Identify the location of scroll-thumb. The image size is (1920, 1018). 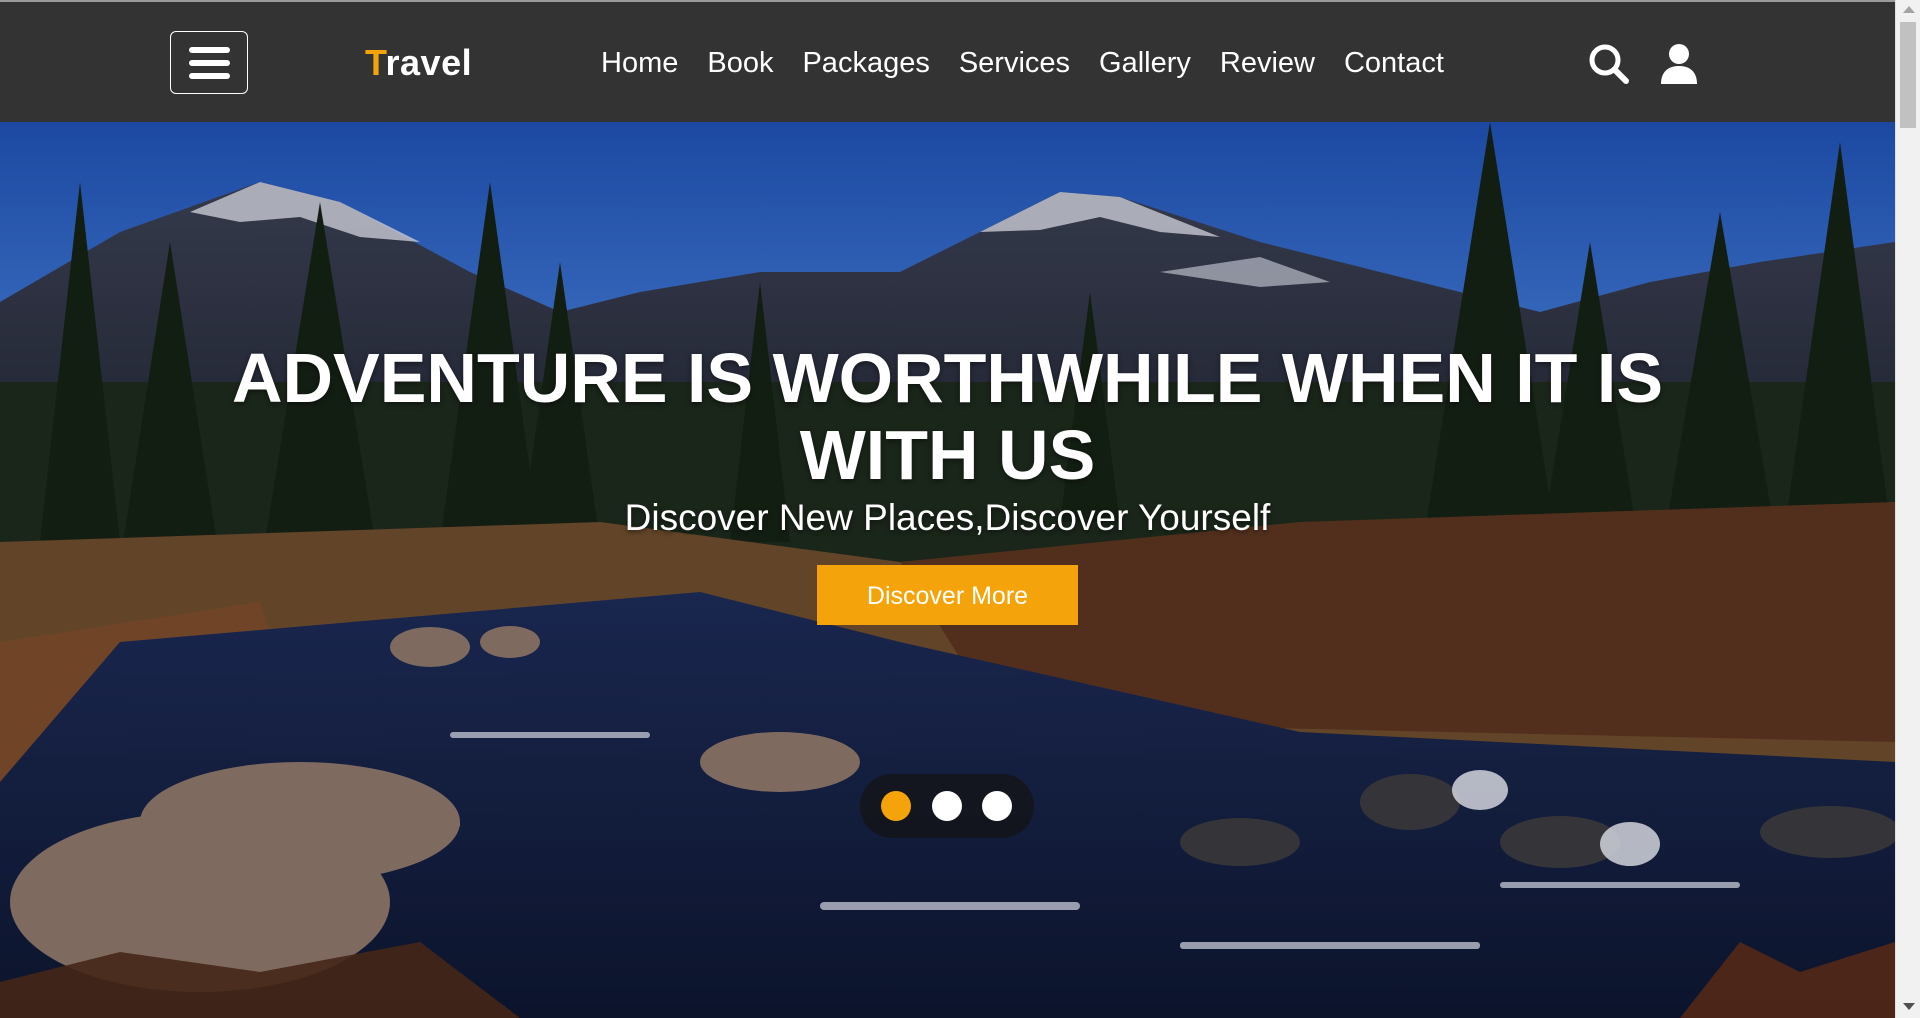
(1908, 75).